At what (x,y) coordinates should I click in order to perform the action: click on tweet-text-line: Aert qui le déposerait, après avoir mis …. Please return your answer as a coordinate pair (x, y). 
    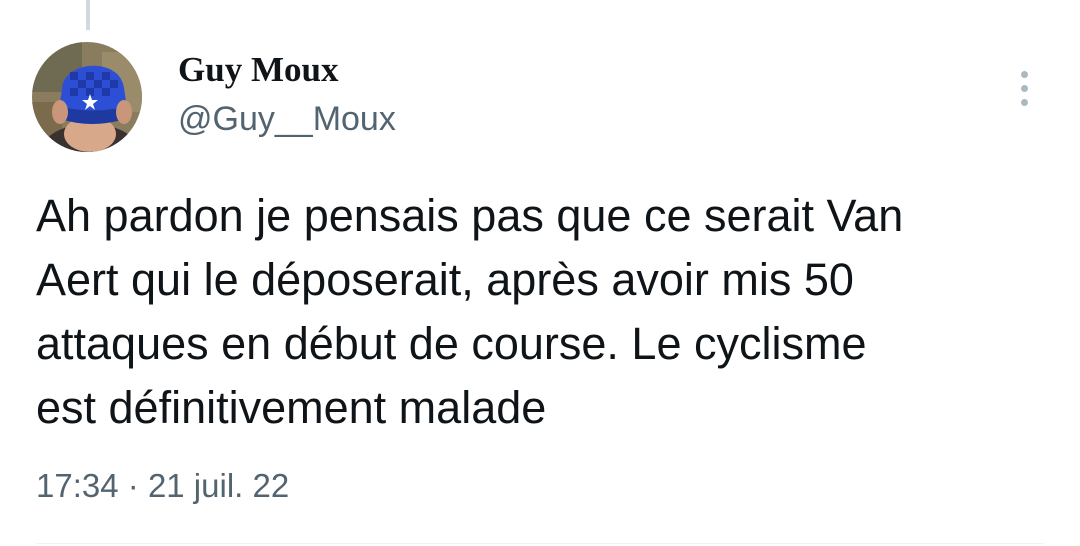
    Looking at the image, I should click on (445, 279).